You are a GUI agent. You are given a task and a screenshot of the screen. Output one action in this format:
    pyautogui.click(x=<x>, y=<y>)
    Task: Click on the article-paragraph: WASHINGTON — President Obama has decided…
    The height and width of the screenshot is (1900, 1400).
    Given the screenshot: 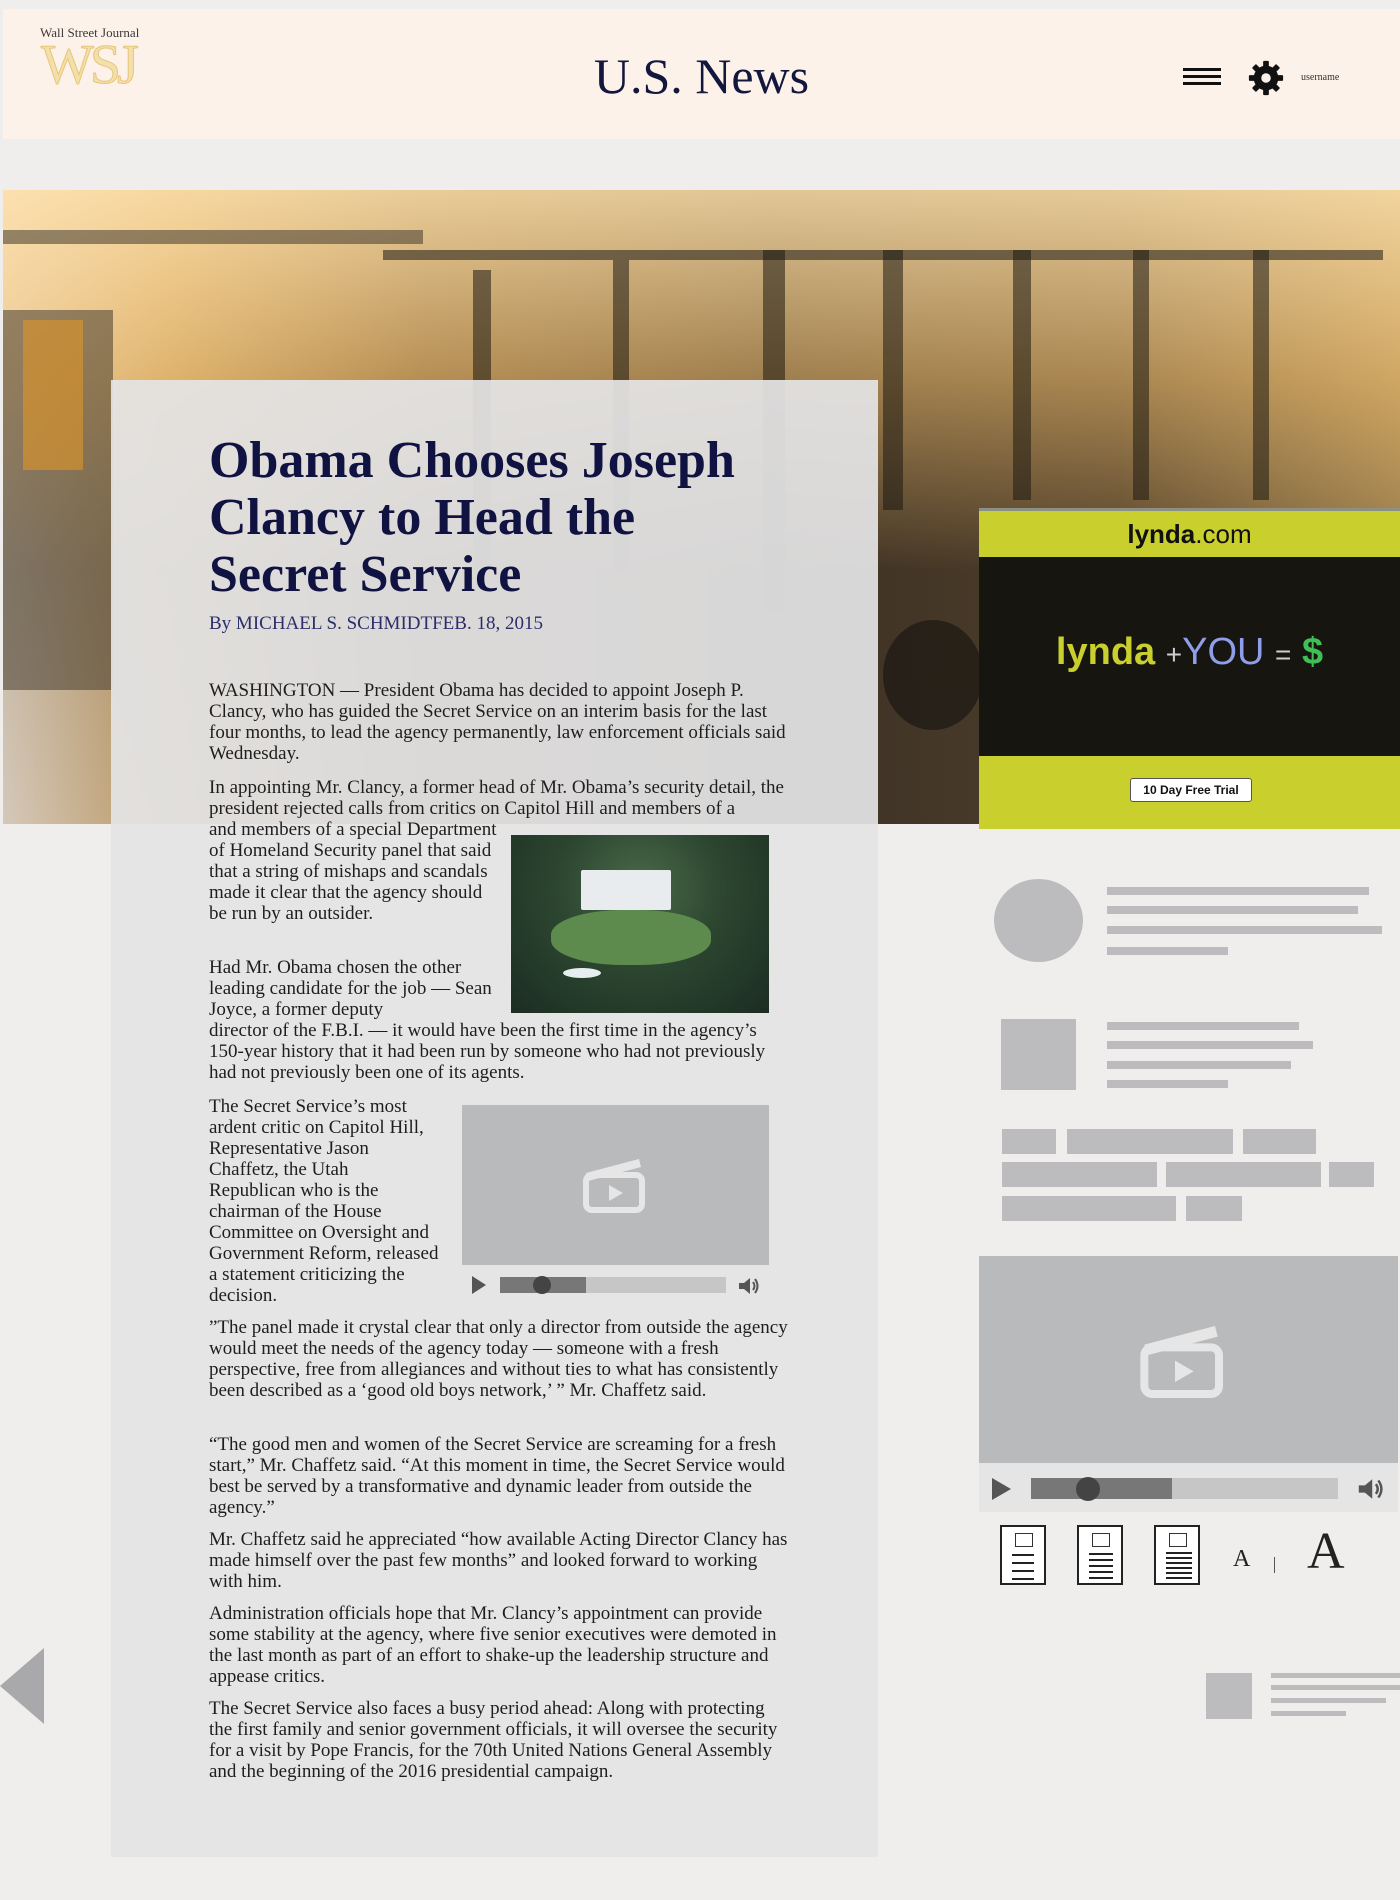 What is the action you would take?
    pyautogui.click(x=497, y=722)
    